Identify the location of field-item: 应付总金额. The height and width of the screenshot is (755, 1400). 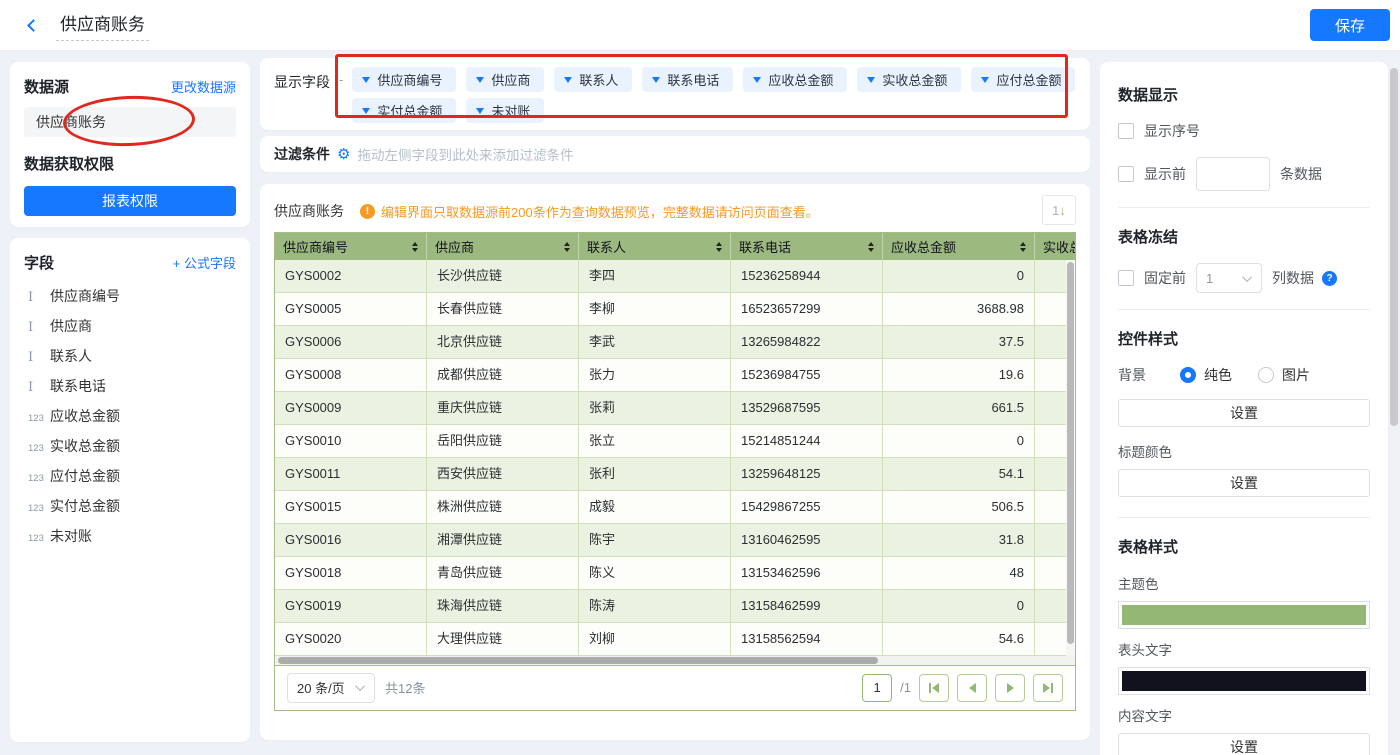
(130, 476).